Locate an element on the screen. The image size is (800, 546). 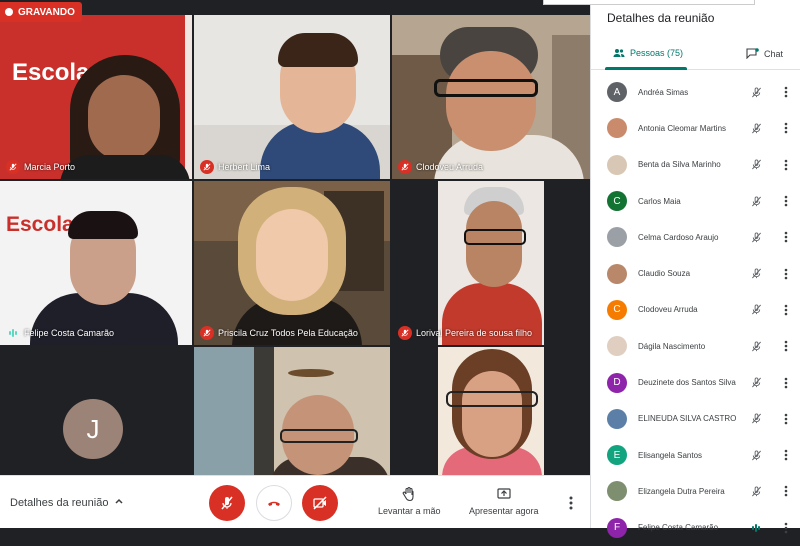
avatar-initial: A is located at coordinates (617, 92).